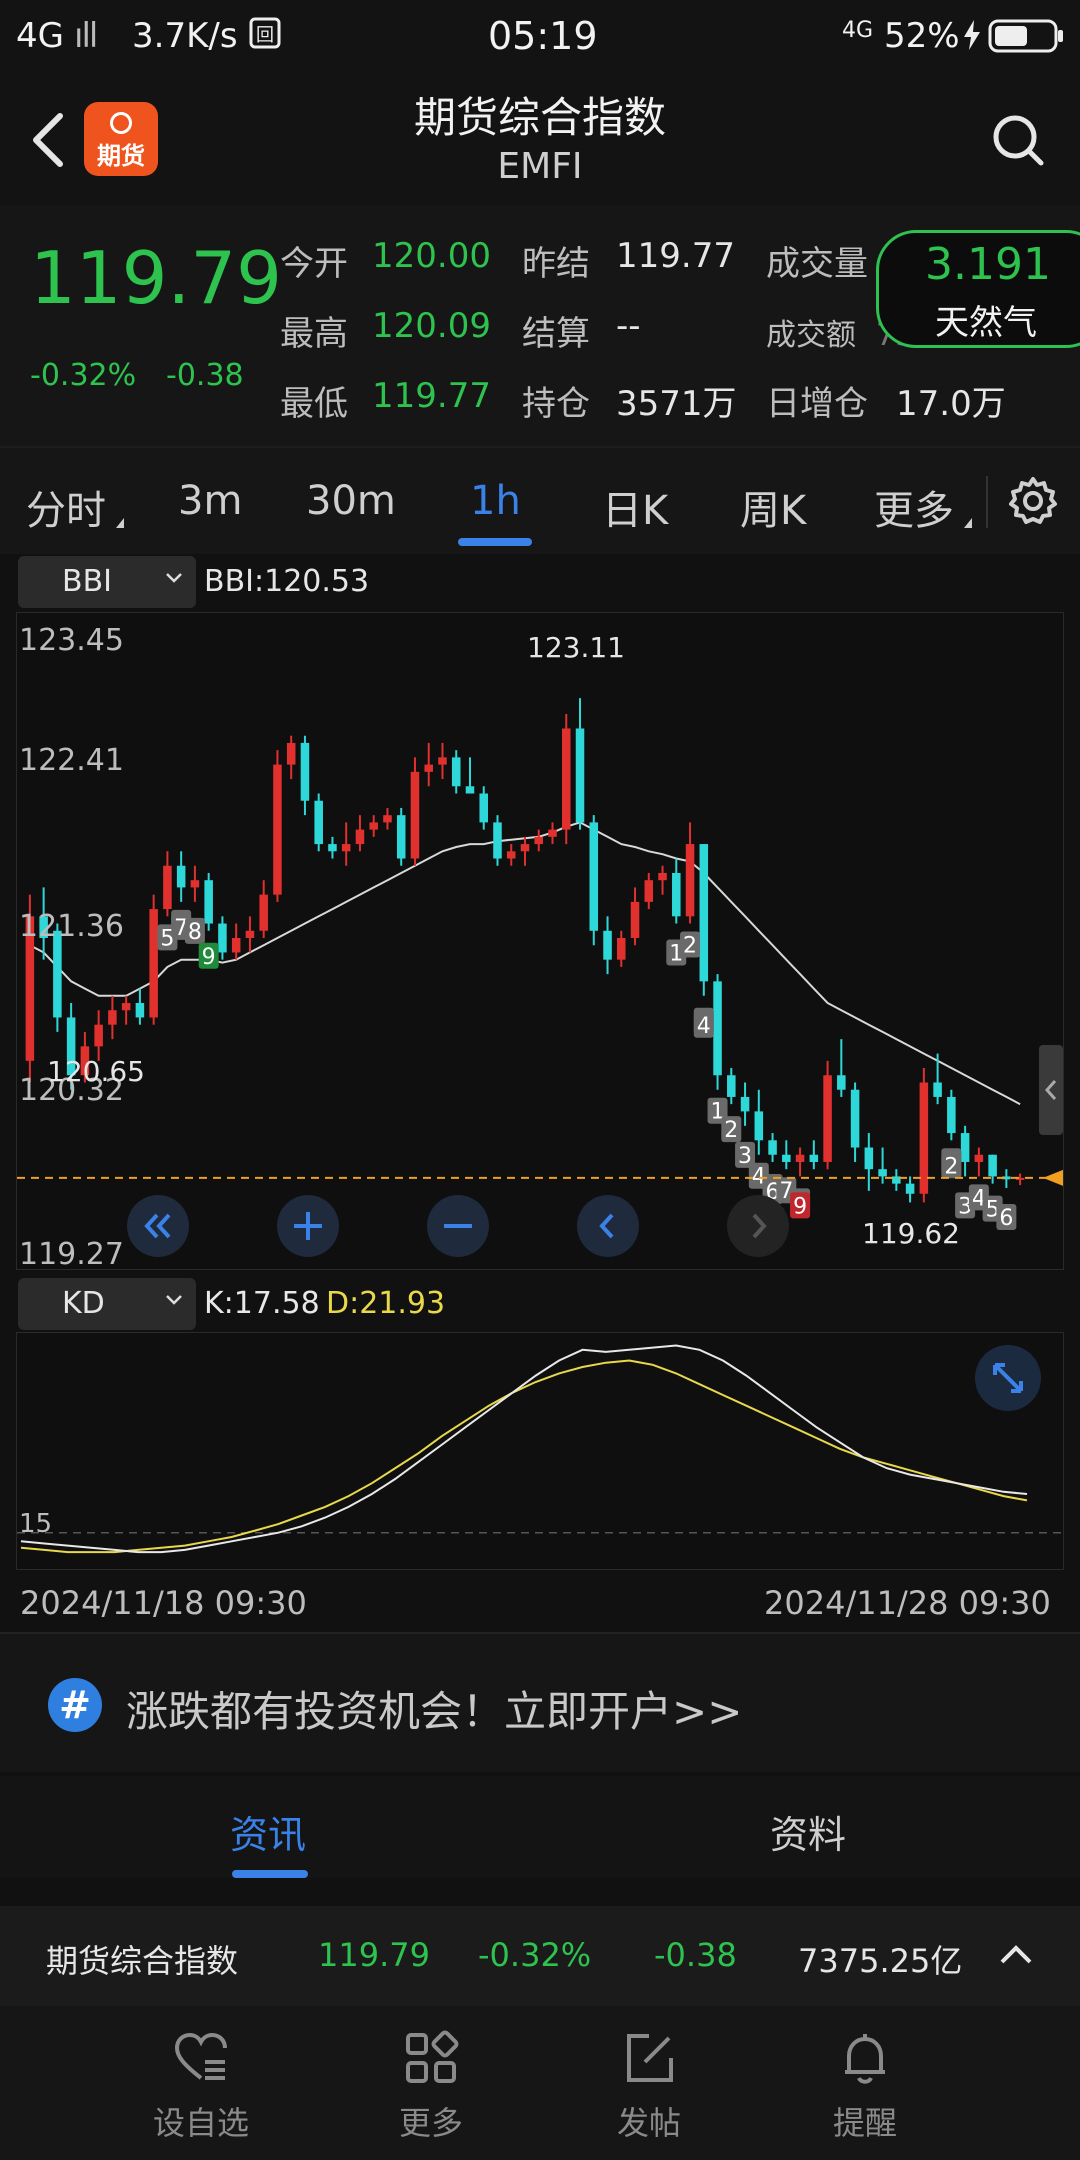  Describe the element at coordinates (120, 523) in the screenshot. I see `tab-timeshare-dropdown-icon` at that location.